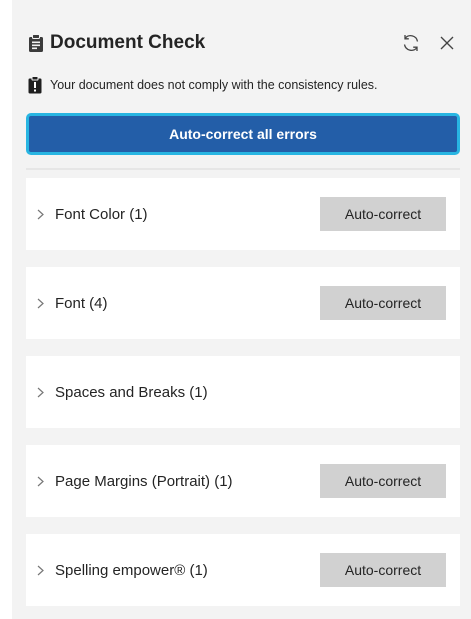  Describe the element at coordinates (35, 85) in the screenshot. I see `clipboard-alert-icon` at that location.